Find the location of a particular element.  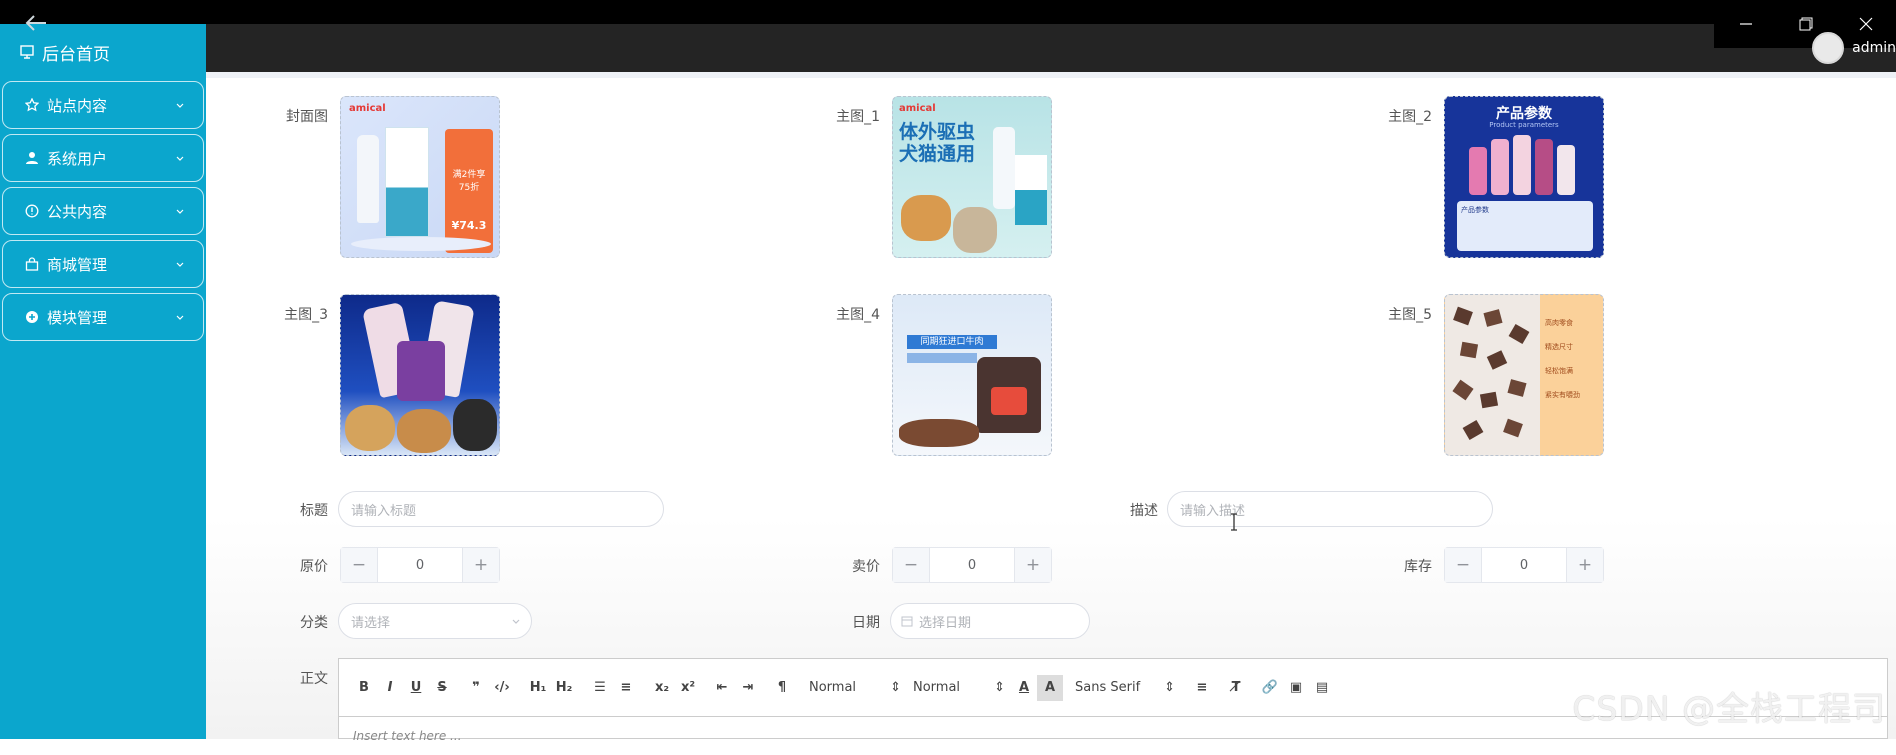

blockquote-icon: ❞ is located at coordinates (476, 688).